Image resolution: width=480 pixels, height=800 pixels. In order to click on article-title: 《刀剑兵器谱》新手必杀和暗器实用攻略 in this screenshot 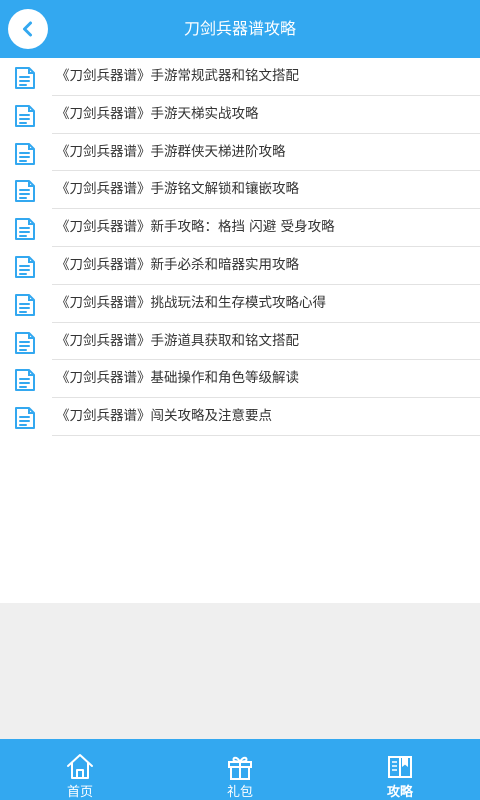, I will do `click(177, 264)`.